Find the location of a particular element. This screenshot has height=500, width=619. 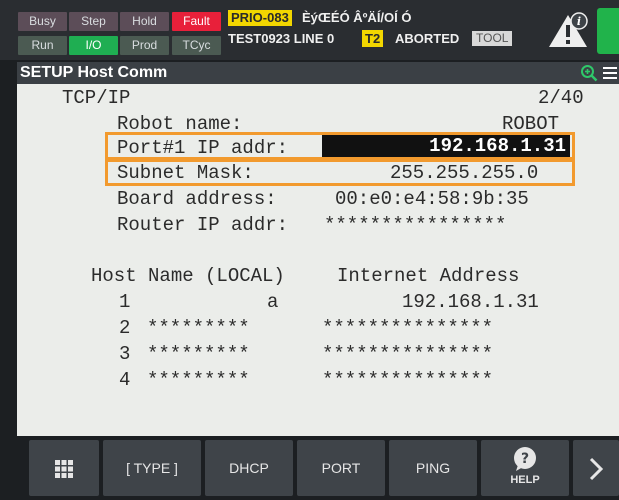

page-indicator: 2/40 is located at coordinates (561, 98).